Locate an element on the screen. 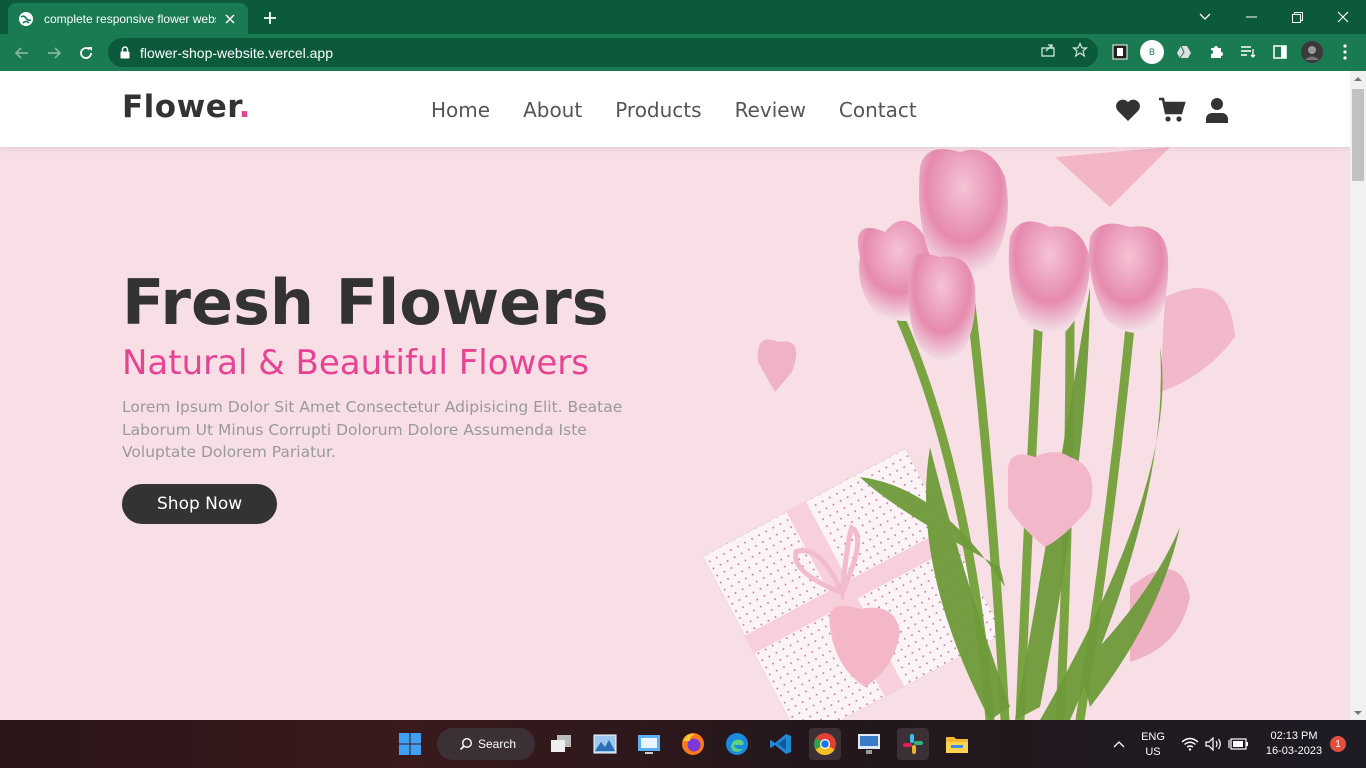 The width and height of the screenshot is (1366, 768). notification-badge: 1 is located at coordinates (1338, 744).